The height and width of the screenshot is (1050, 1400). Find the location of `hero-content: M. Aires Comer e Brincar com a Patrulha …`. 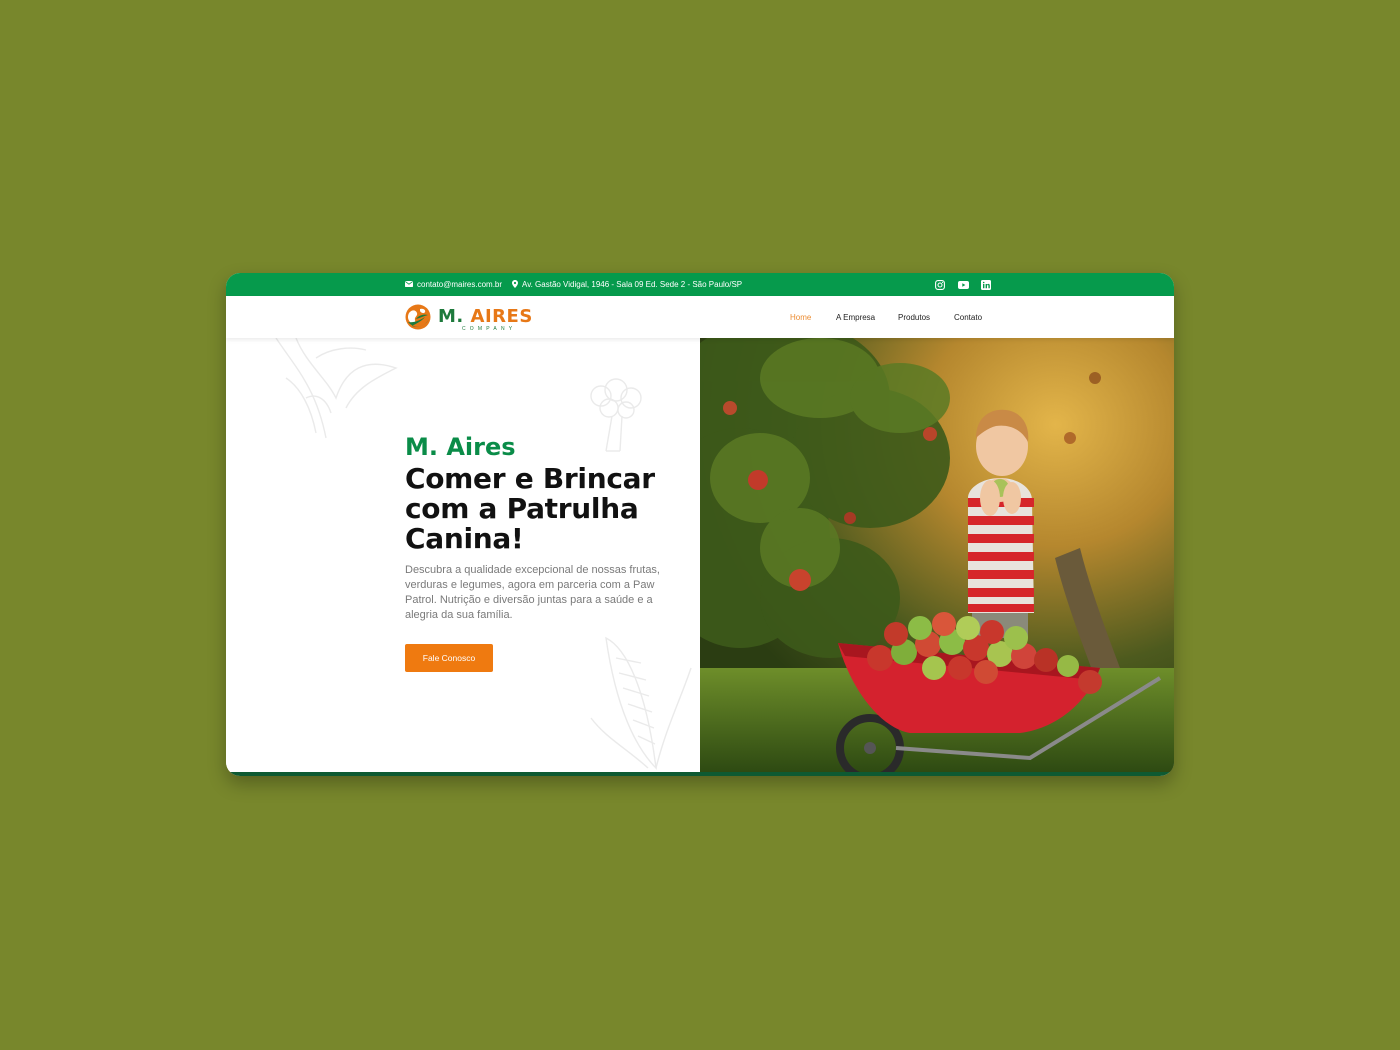

hero-content: M. Aires Comer e Brincar com a Patrulha … is located at coordinates (463, 555).